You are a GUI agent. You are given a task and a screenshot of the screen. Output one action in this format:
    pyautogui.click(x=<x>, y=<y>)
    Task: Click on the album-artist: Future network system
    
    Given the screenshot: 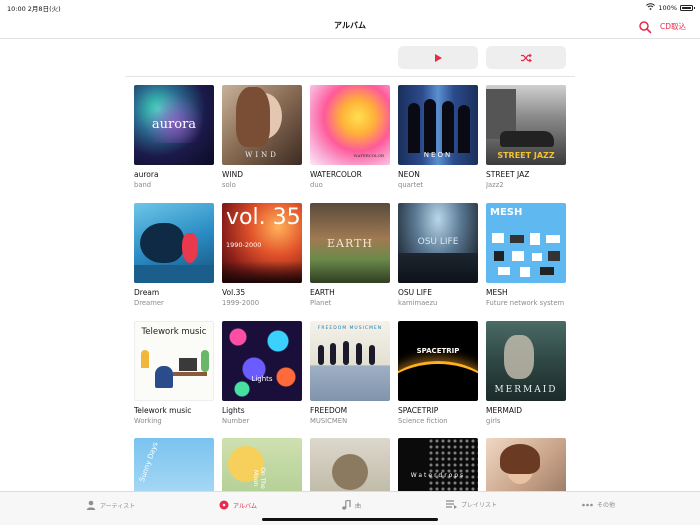 What is the action you would take?
    pyautogui.click(x=525, y=303)
    